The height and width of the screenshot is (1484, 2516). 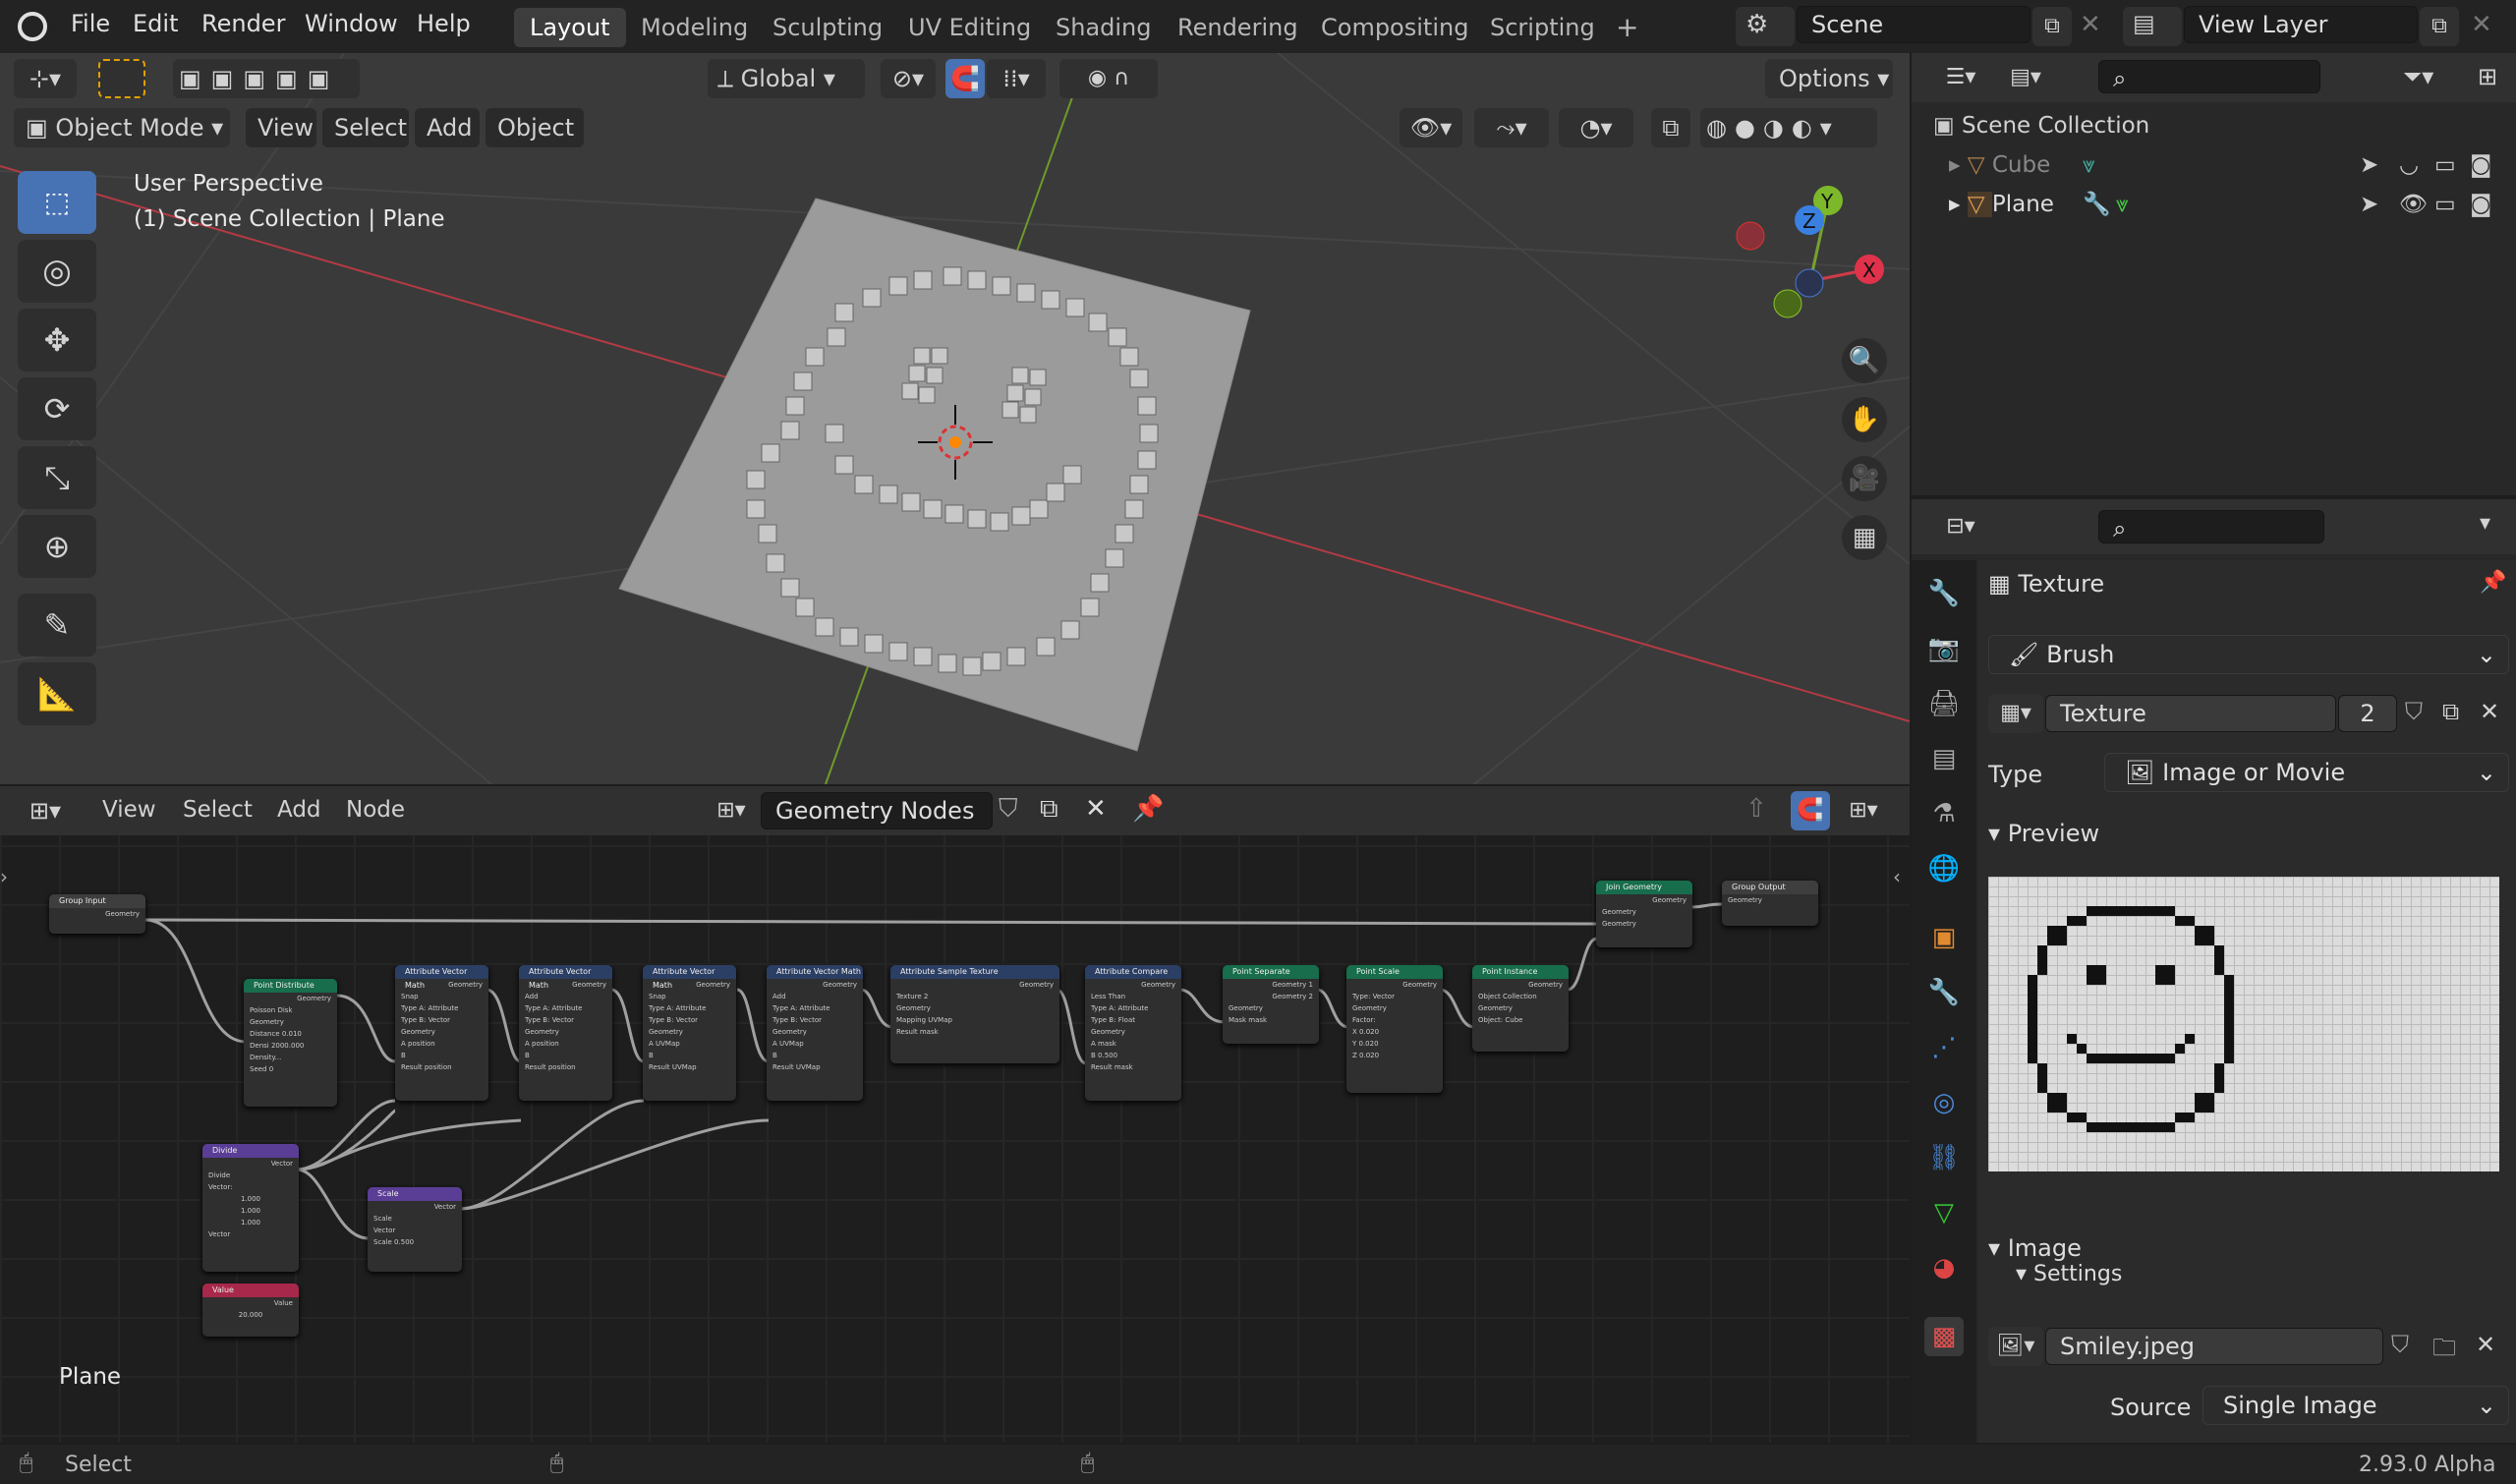 I want to click on viewport-menu-add: Add, so click(x=447, y=127).